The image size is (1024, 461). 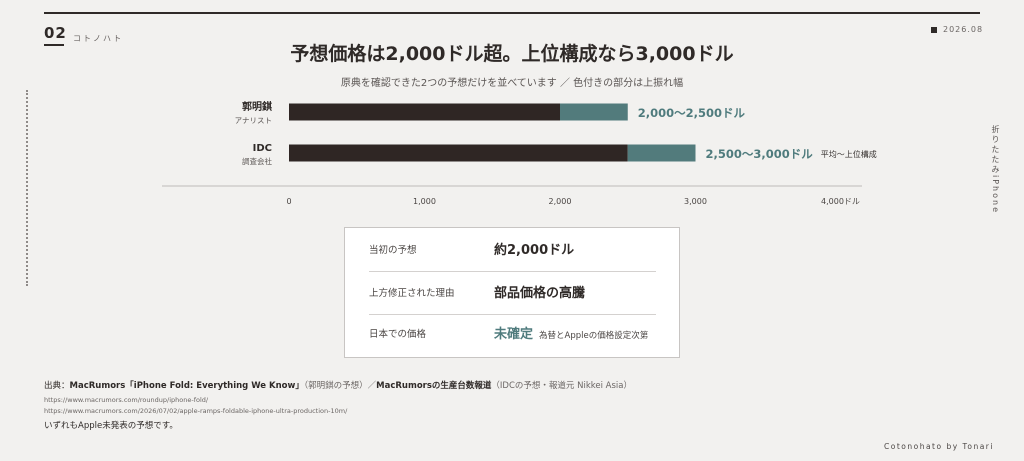 I want to click on category-sublabel: アナリスト, so click(x=253, y=120).